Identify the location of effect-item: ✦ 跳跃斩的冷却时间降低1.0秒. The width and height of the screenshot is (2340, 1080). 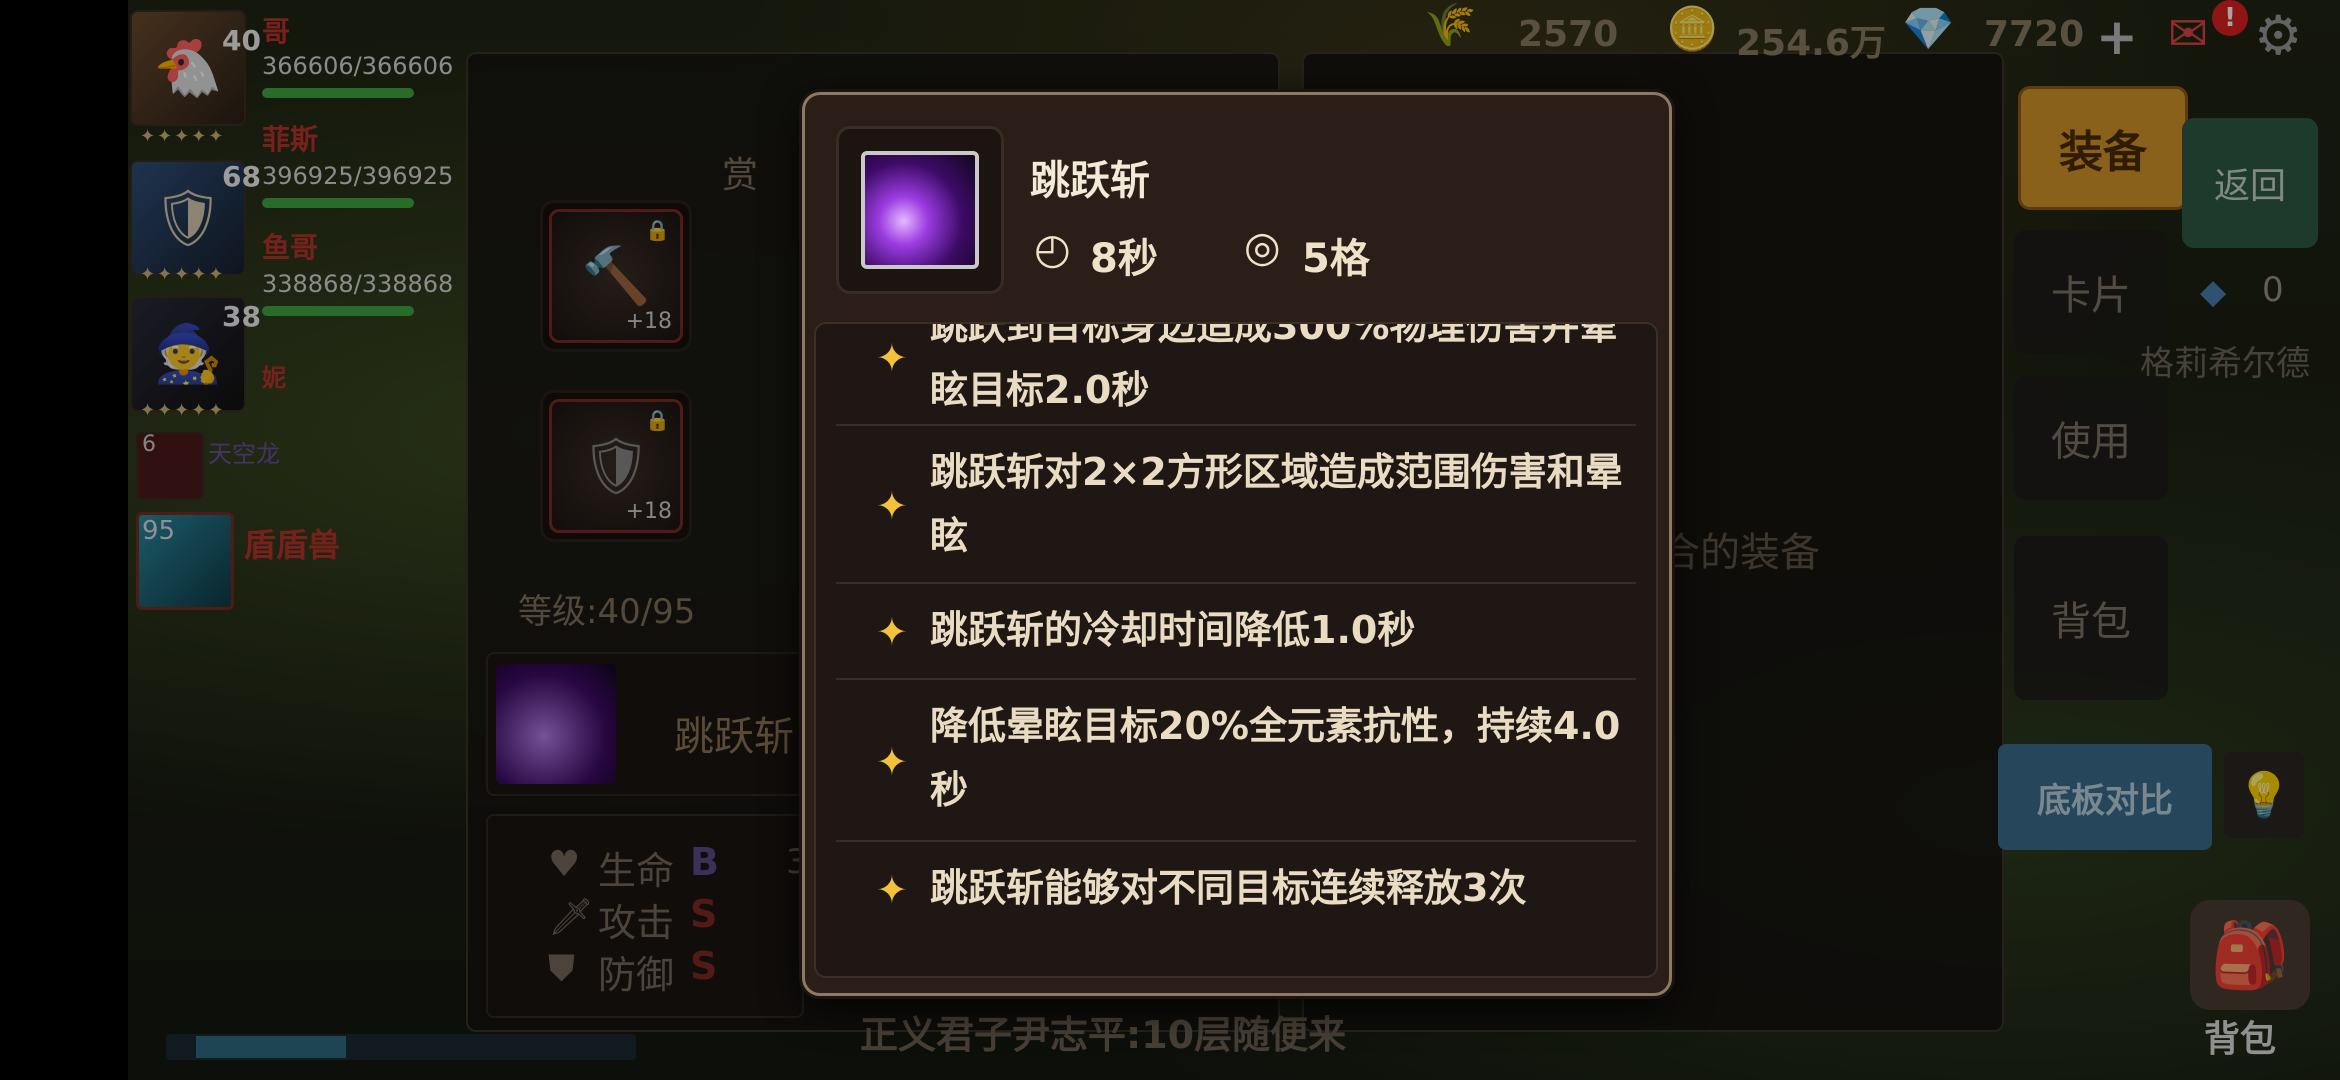
(1236, 632).